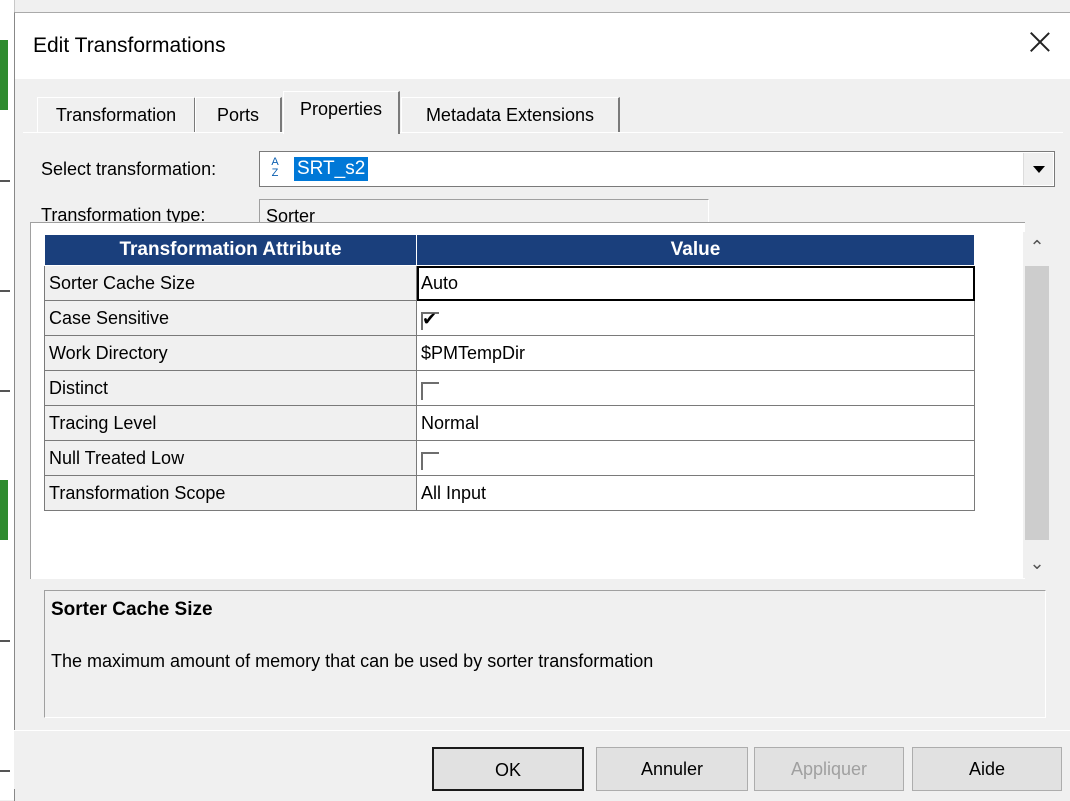 This screenshot has height=801, width=1070. Describe the element at coordinates (230, 283) in the screenshot. I see `attribute-cell: Sorter Cache Size` at that location.